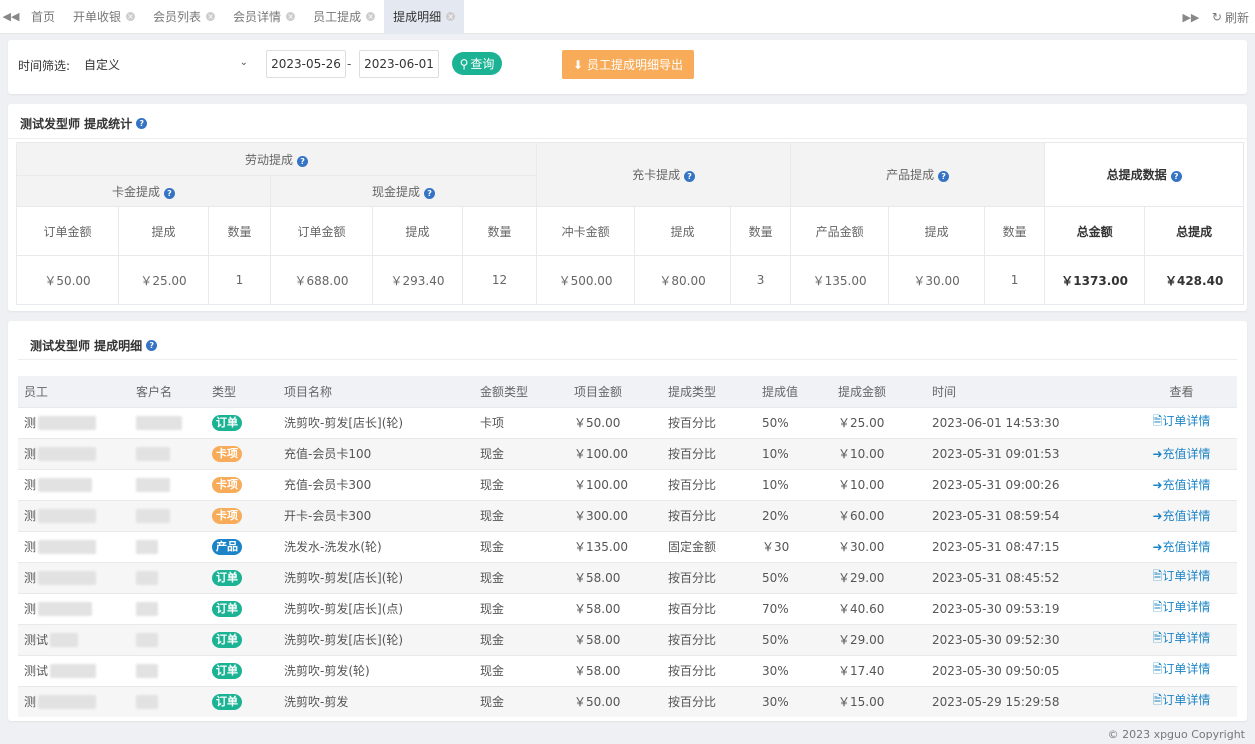 The image size is (1255, 744). What do you see at coordinates (239, 280) in the screenshot?
I see `stats-value: 1` at bounding box center [239, 280].